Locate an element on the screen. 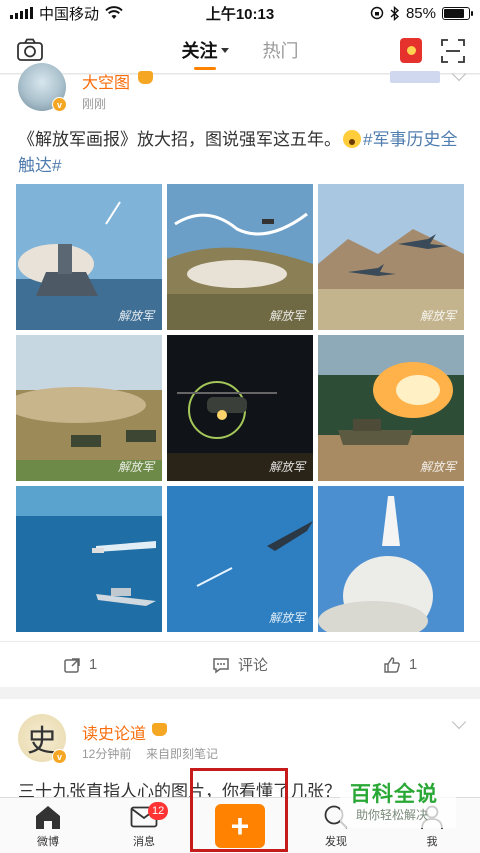  watermark-subtitle: 助你轻松解决 is located at coordinates (392, 815).